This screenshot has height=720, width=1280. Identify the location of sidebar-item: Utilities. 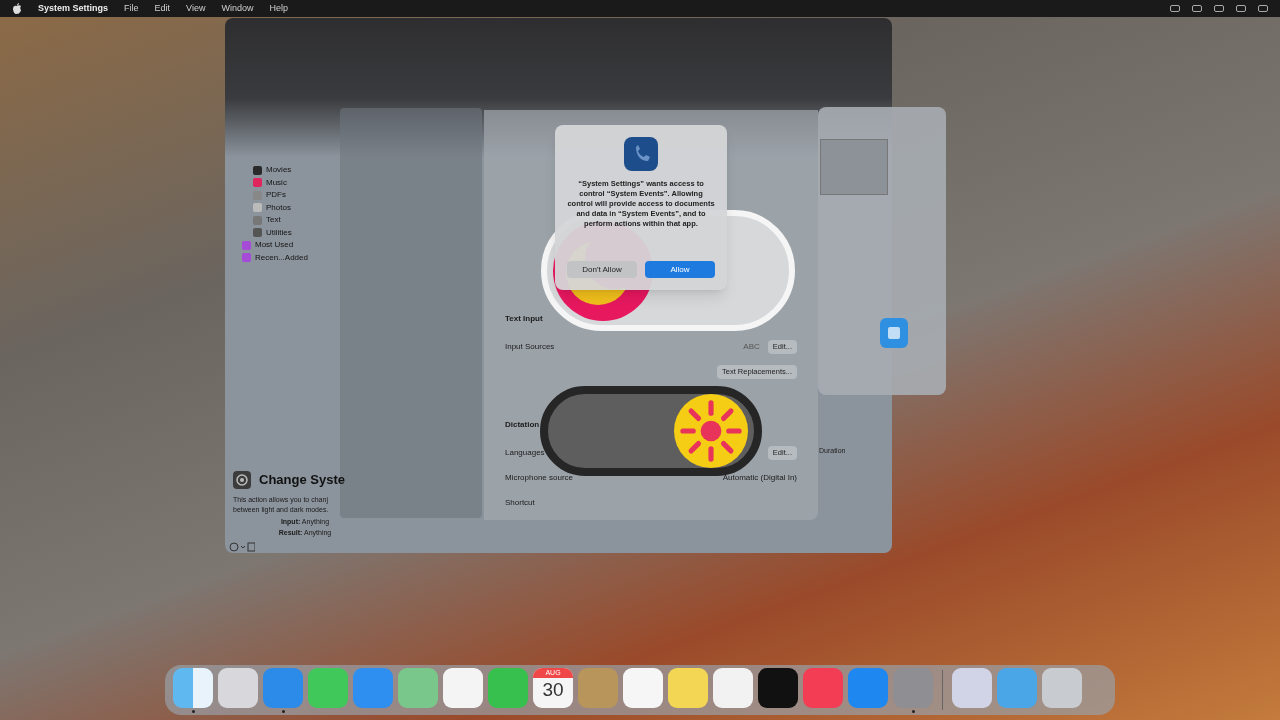
(279, 232).